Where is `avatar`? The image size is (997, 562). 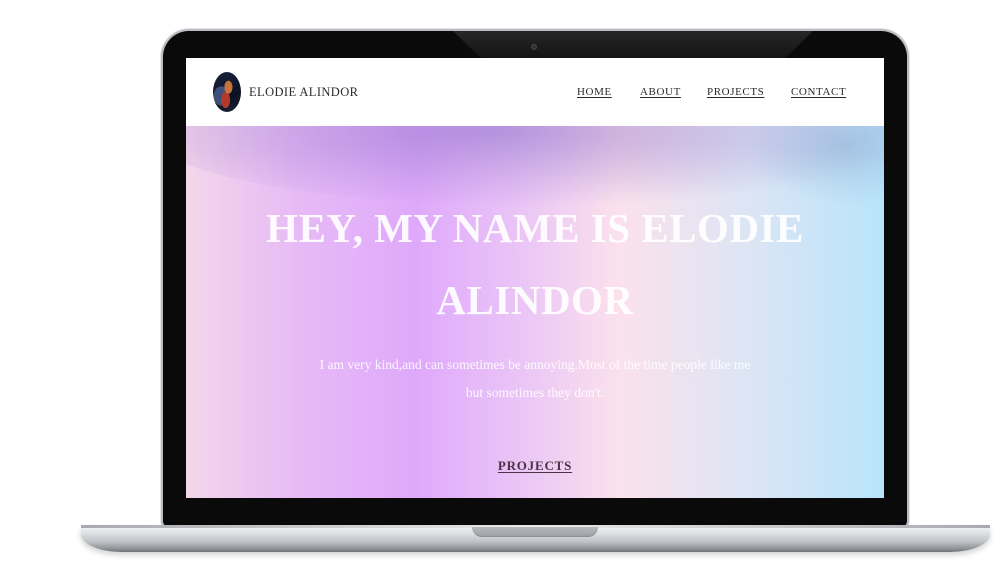
avatar is located at coordinates (227, 92).